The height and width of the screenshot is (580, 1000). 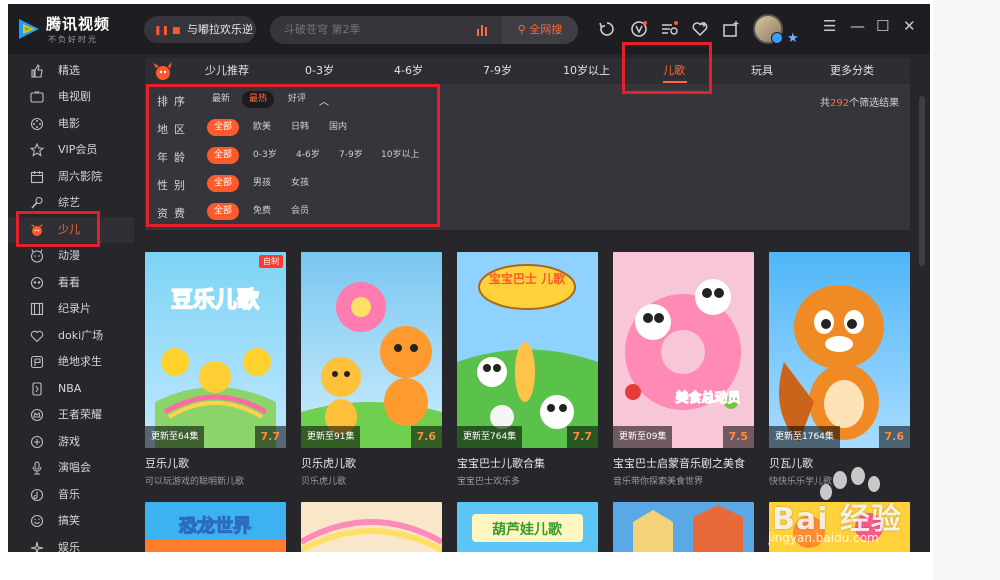 What do you see at coordinates (71, 362) in the screenshot?
I see `sidebar-item-pubg: 绝地求生` at bounding box center [71, 362].